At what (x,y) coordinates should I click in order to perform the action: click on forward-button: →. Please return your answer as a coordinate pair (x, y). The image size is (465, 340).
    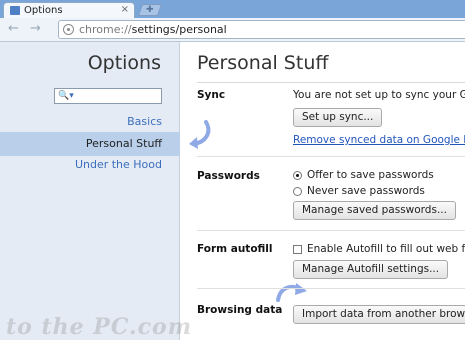
    Looking at the image, I should click on (35, 29).